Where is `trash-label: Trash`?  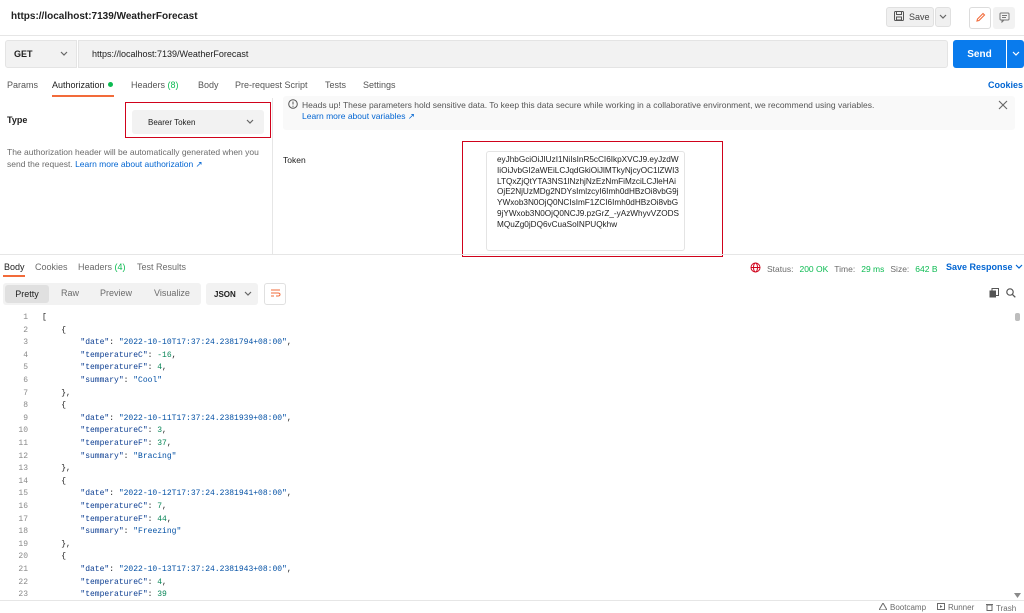
trash-label: Trash is located at coordinates (1006, 608).